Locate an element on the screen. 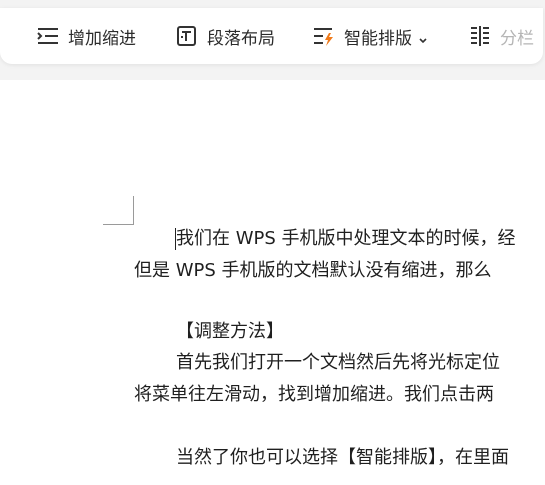  toolbar: 增加缩进 段落布局 智能排版 分栏 is located at coordinates (271, 36).